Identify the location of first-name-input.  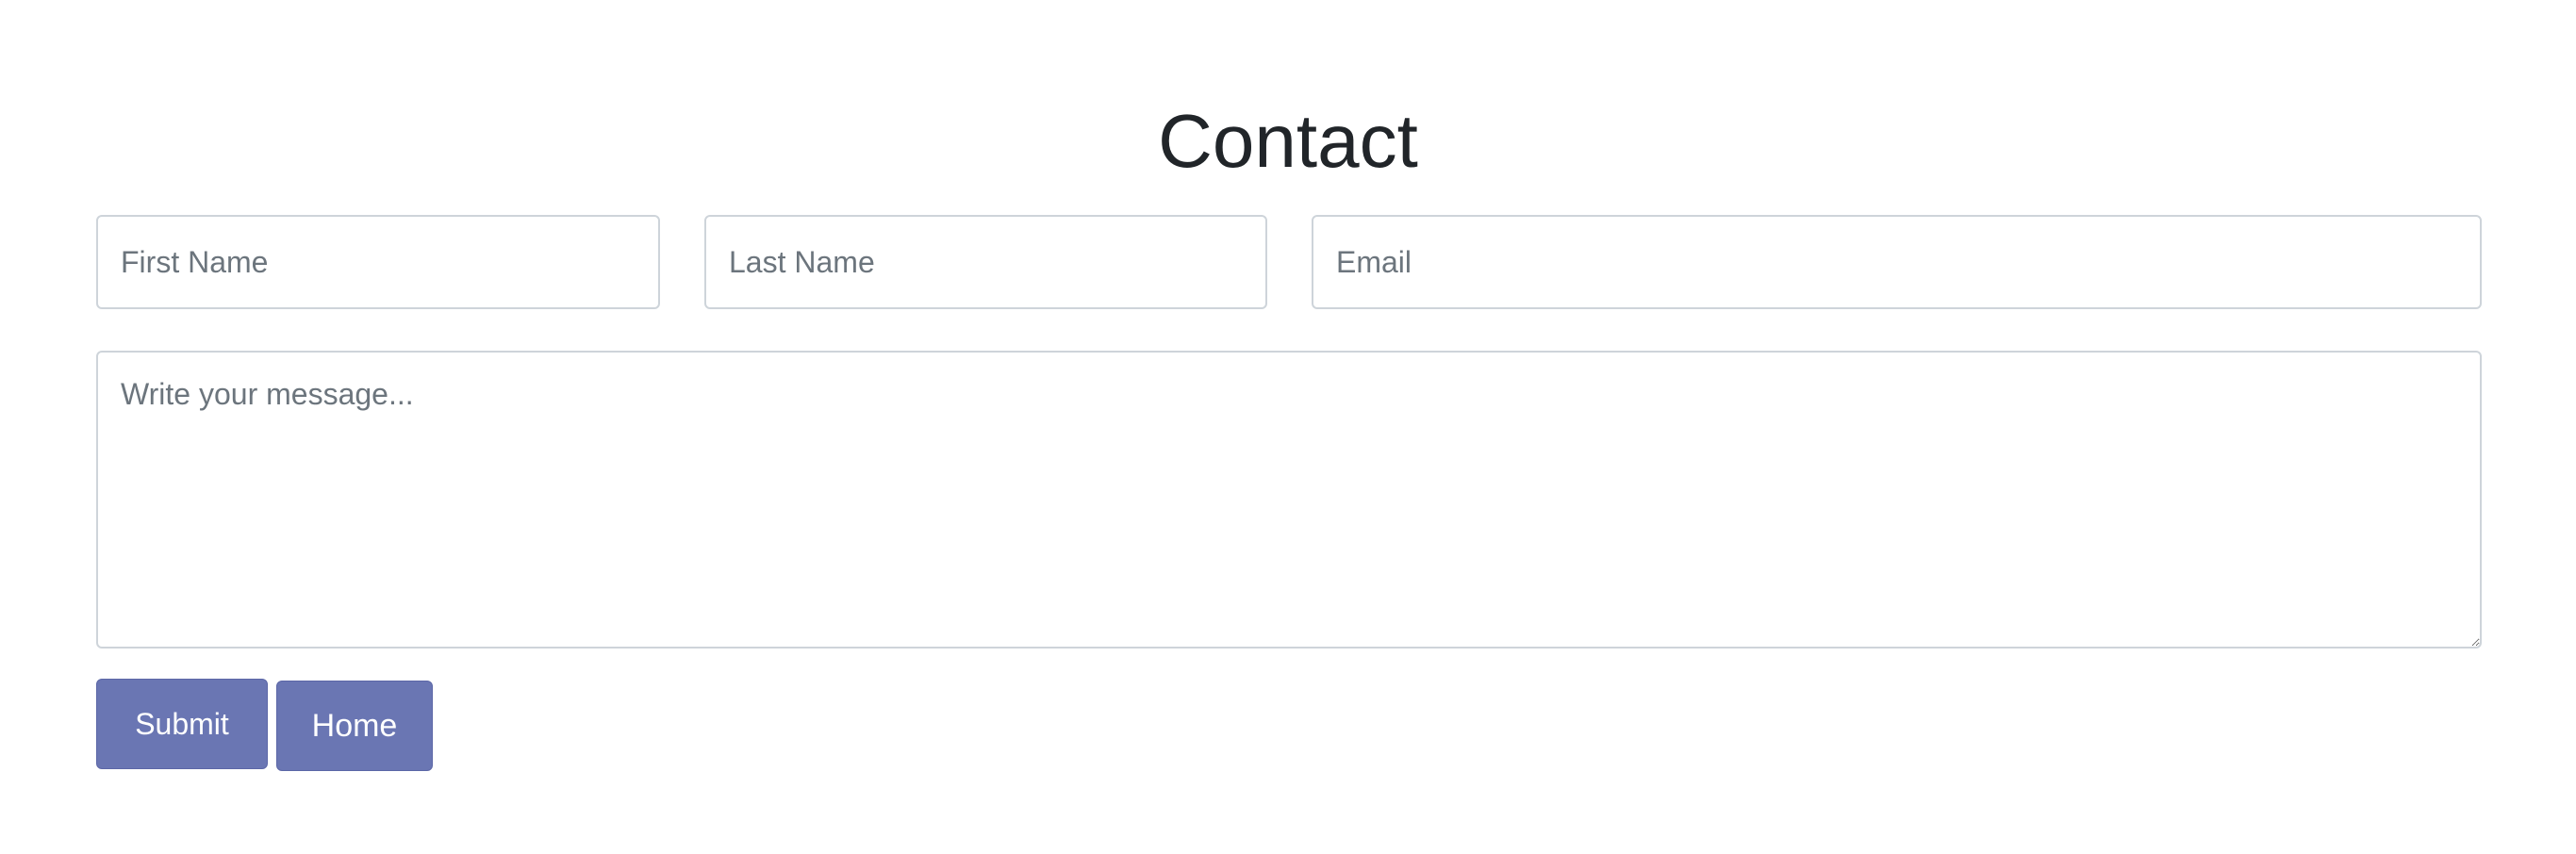
(378, 262).